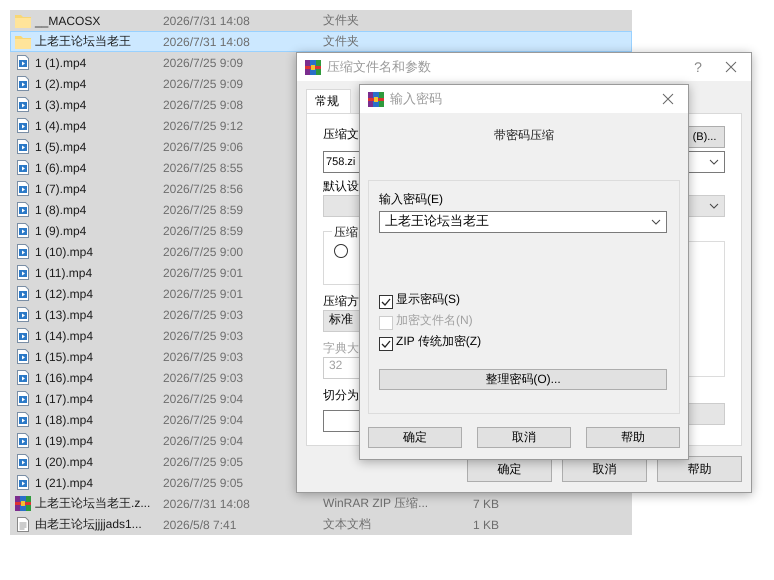  Describe the element at coordinates (379, 67) in the screenshot. I see `window-title: 压缩文件名和参数` at that location.